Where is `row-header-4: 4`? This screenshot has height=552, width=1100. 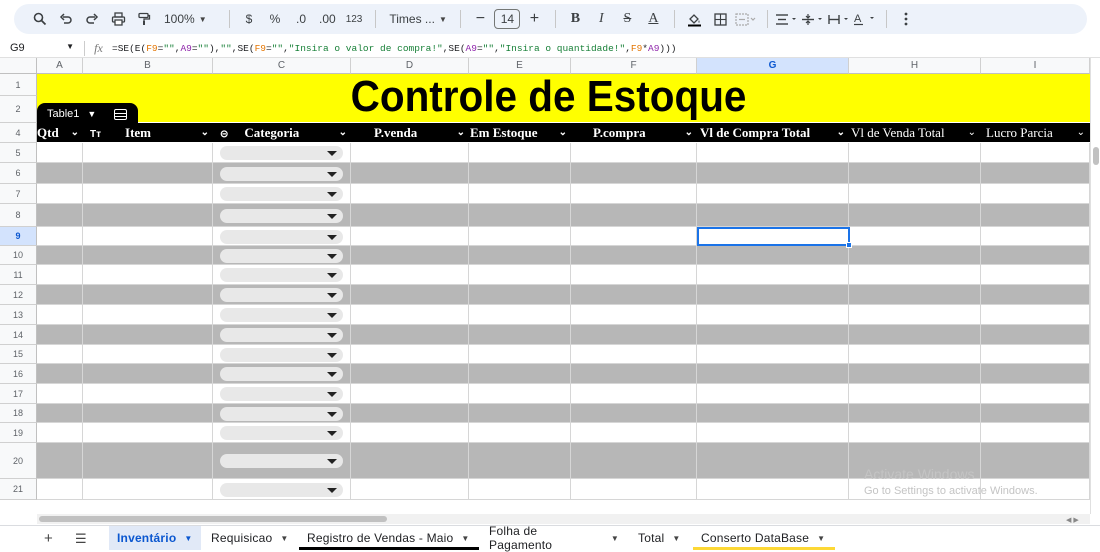
row-header-4: 4 is located at coordinates (18, 133).